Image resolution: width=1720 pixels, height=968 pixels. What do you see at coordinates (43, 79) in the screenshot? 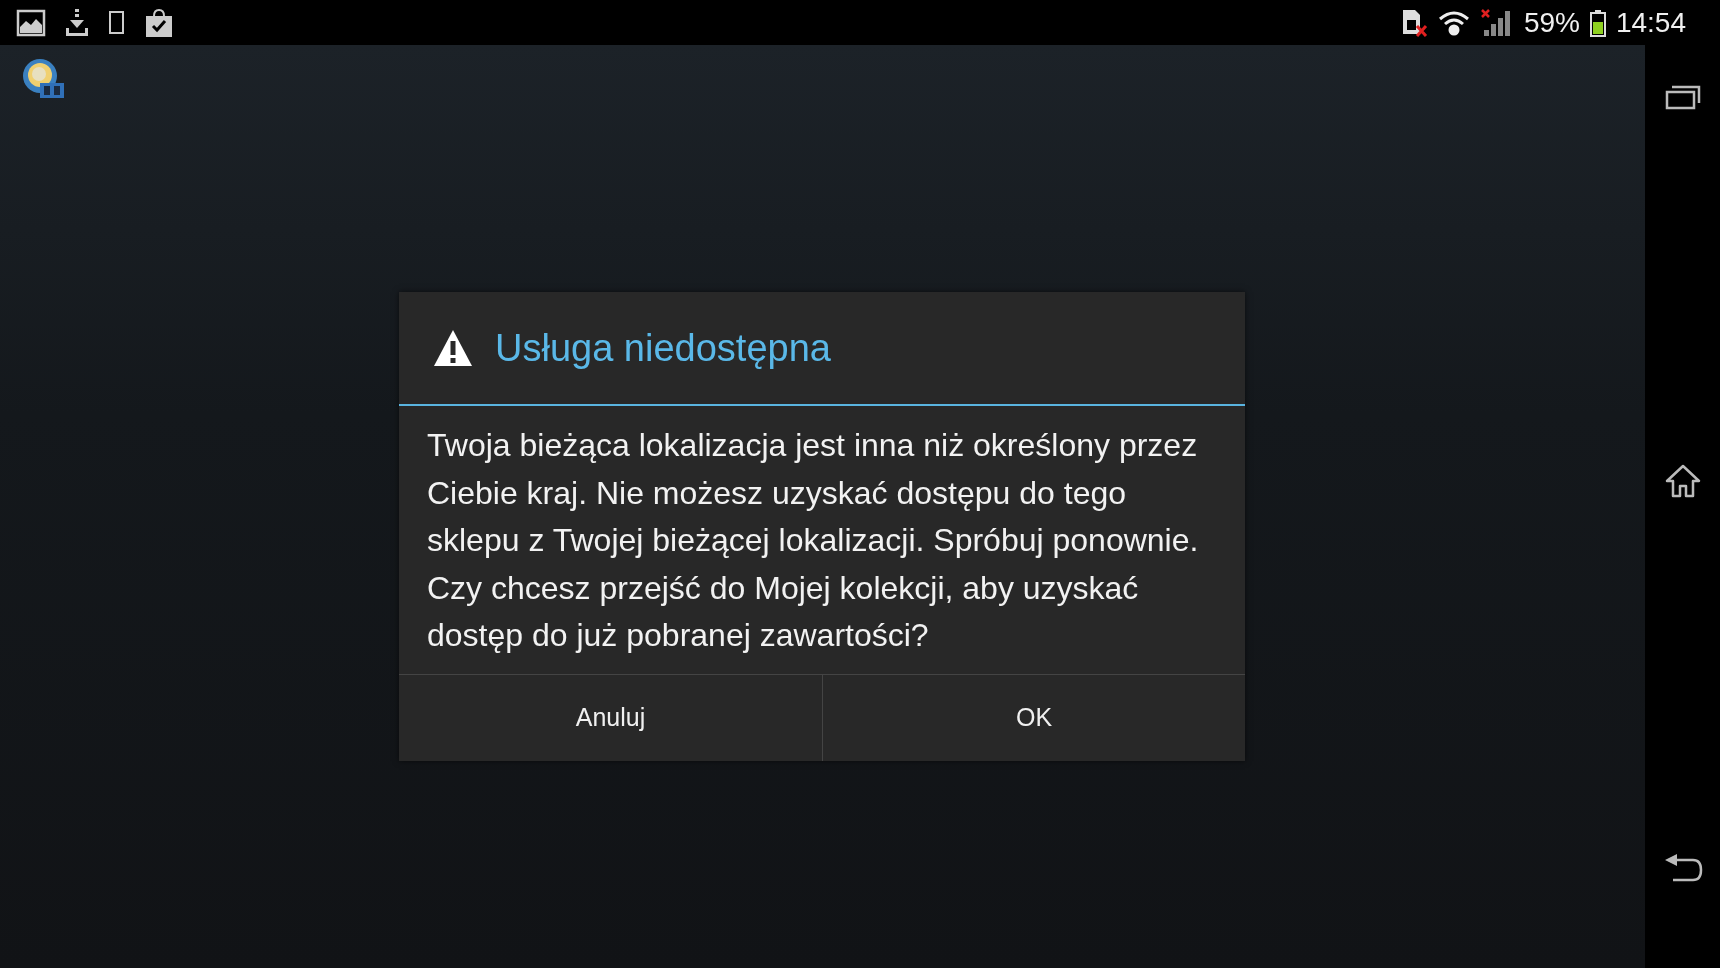
I see `app-logo-icon` at bounding box center [43, 79].